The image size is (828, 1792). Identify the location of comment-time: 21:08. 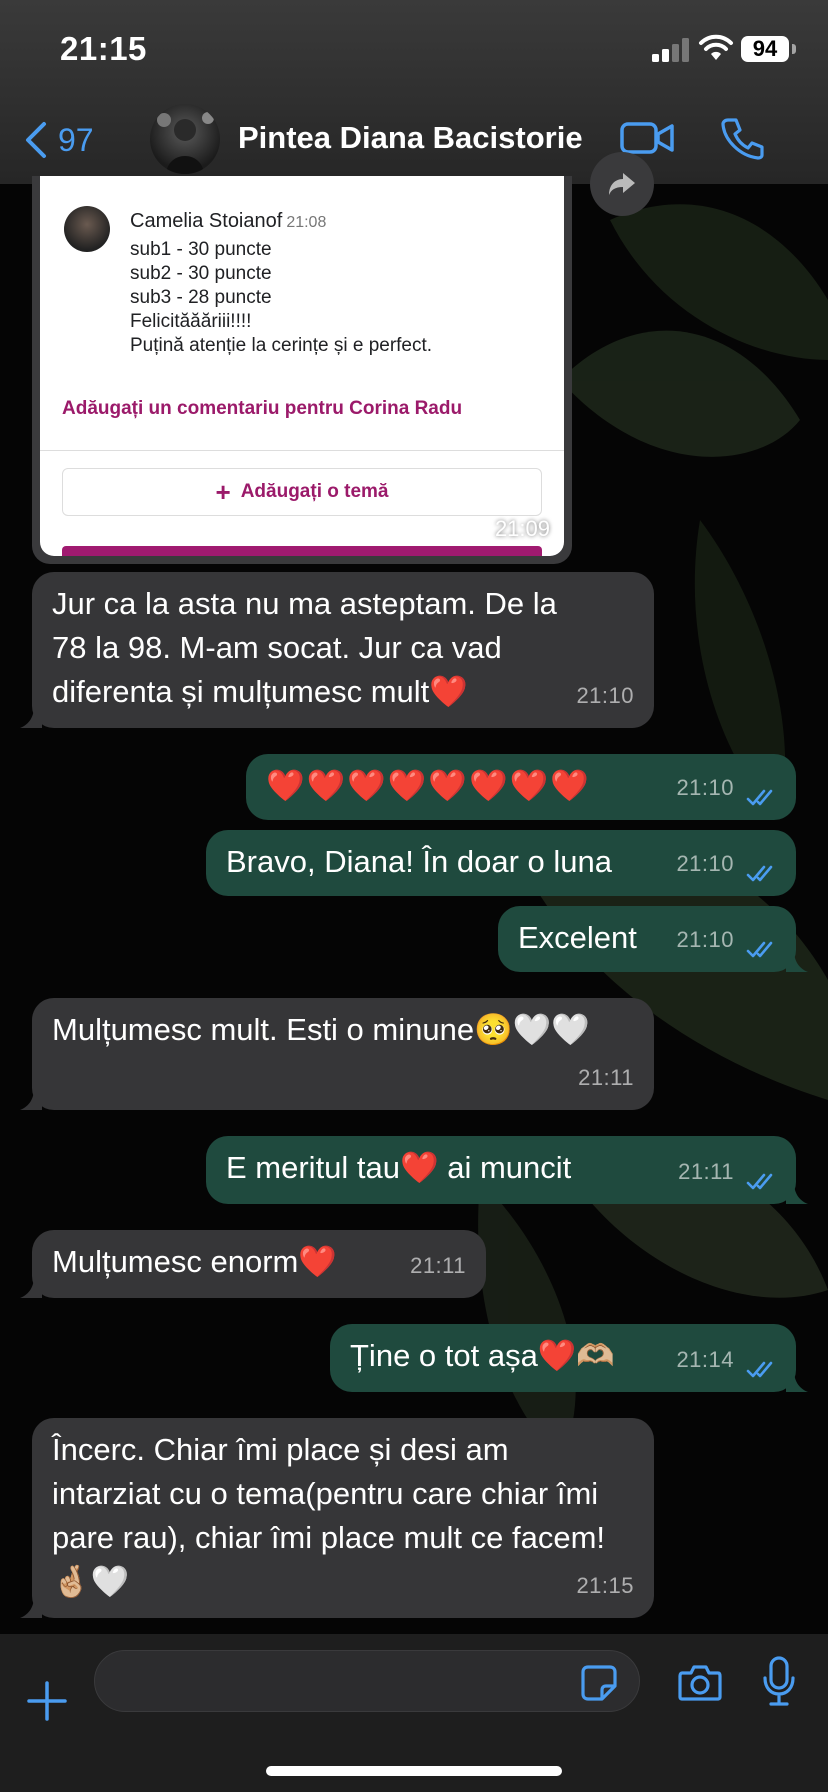
(306, 222).